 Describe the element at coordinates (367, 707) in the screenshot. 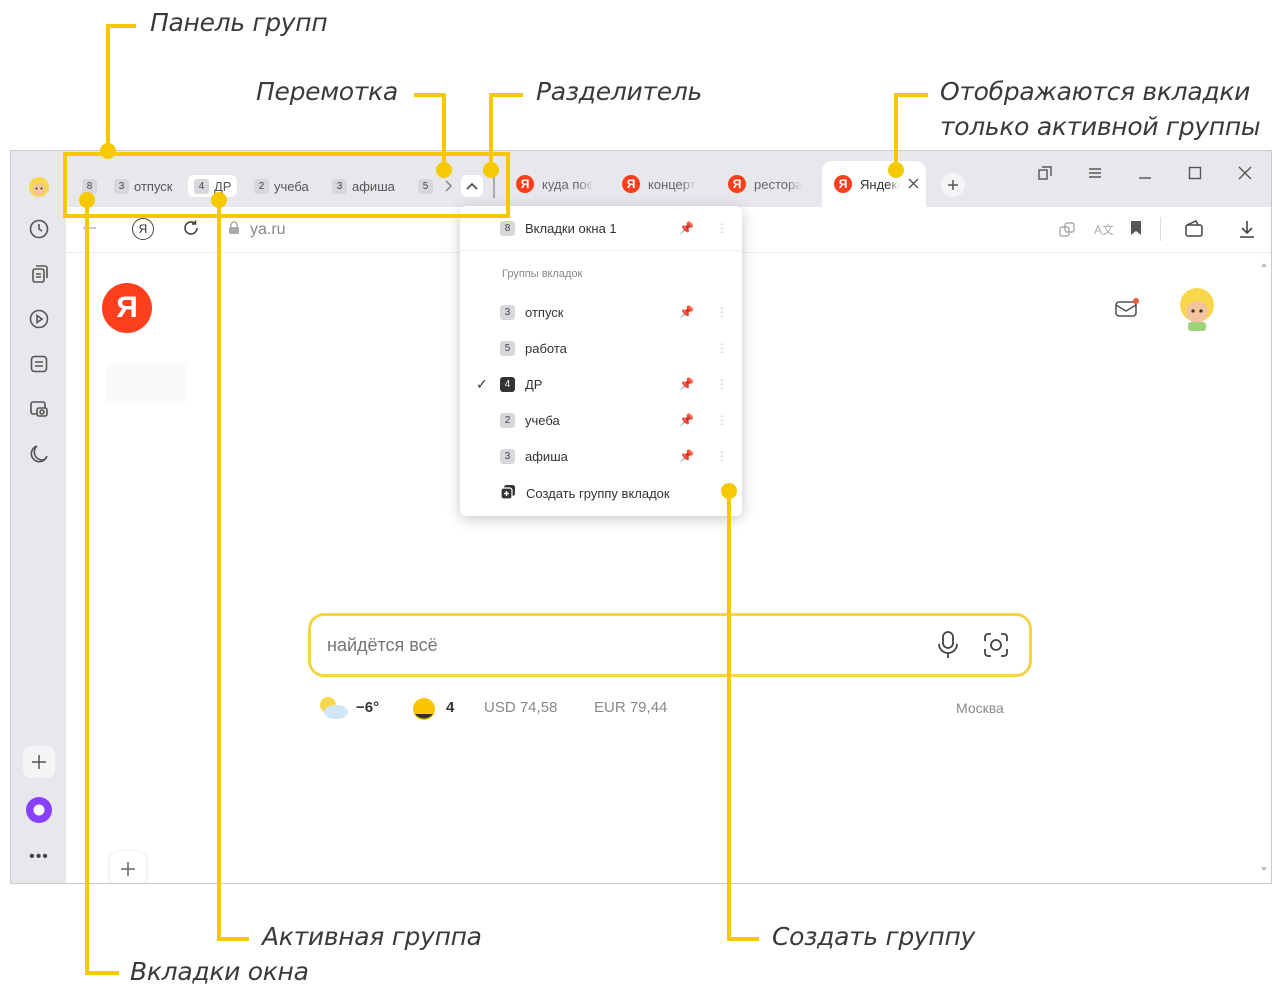

I see `weather-temperature: −6°` at that location.